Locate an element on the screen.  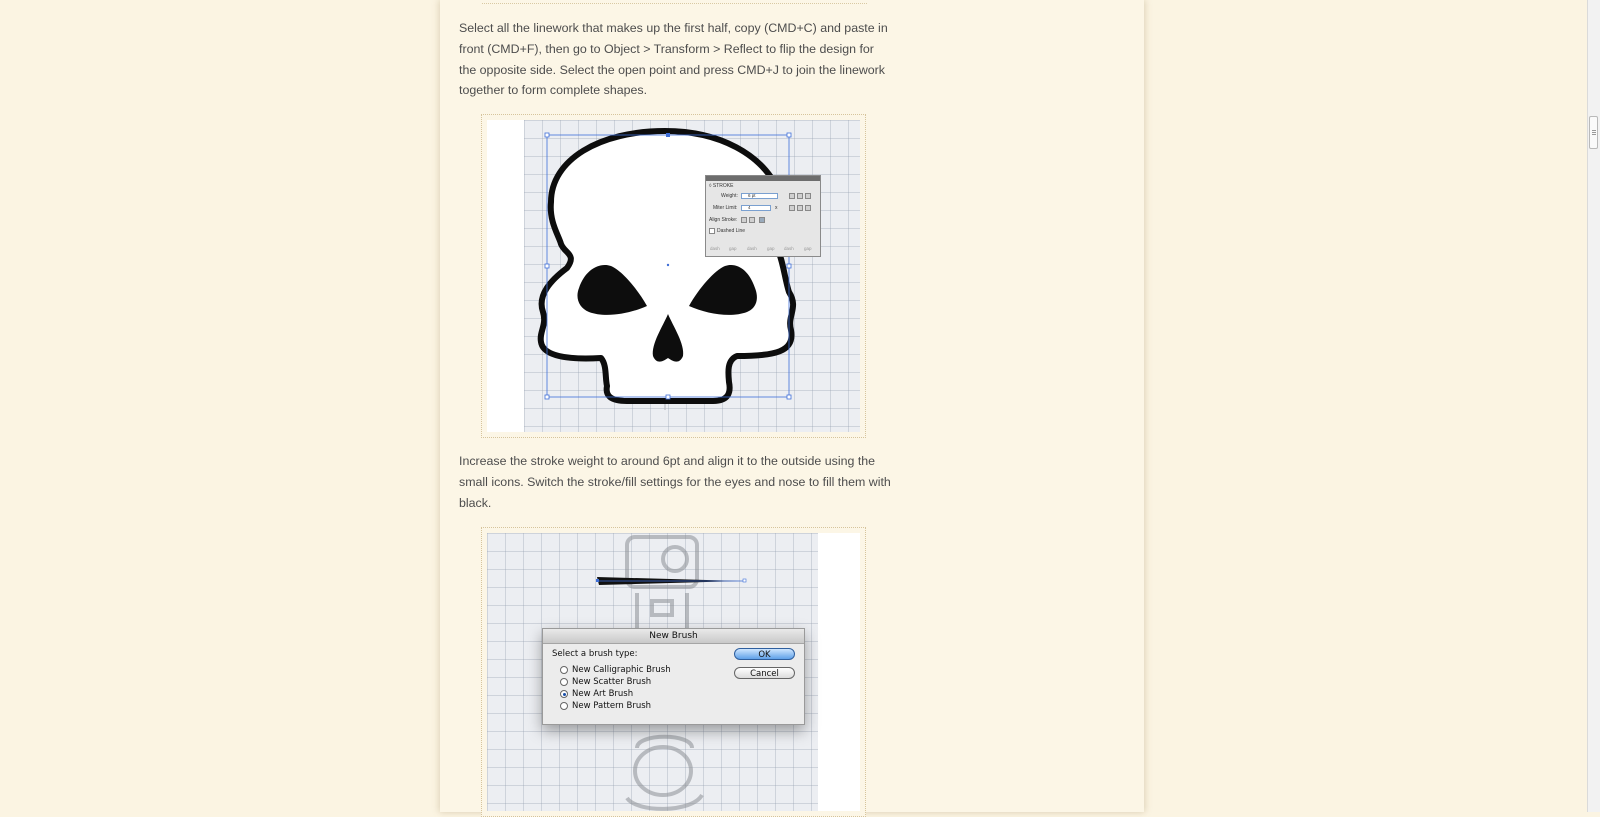
align-outside-button is located at coordinates (762, 220).